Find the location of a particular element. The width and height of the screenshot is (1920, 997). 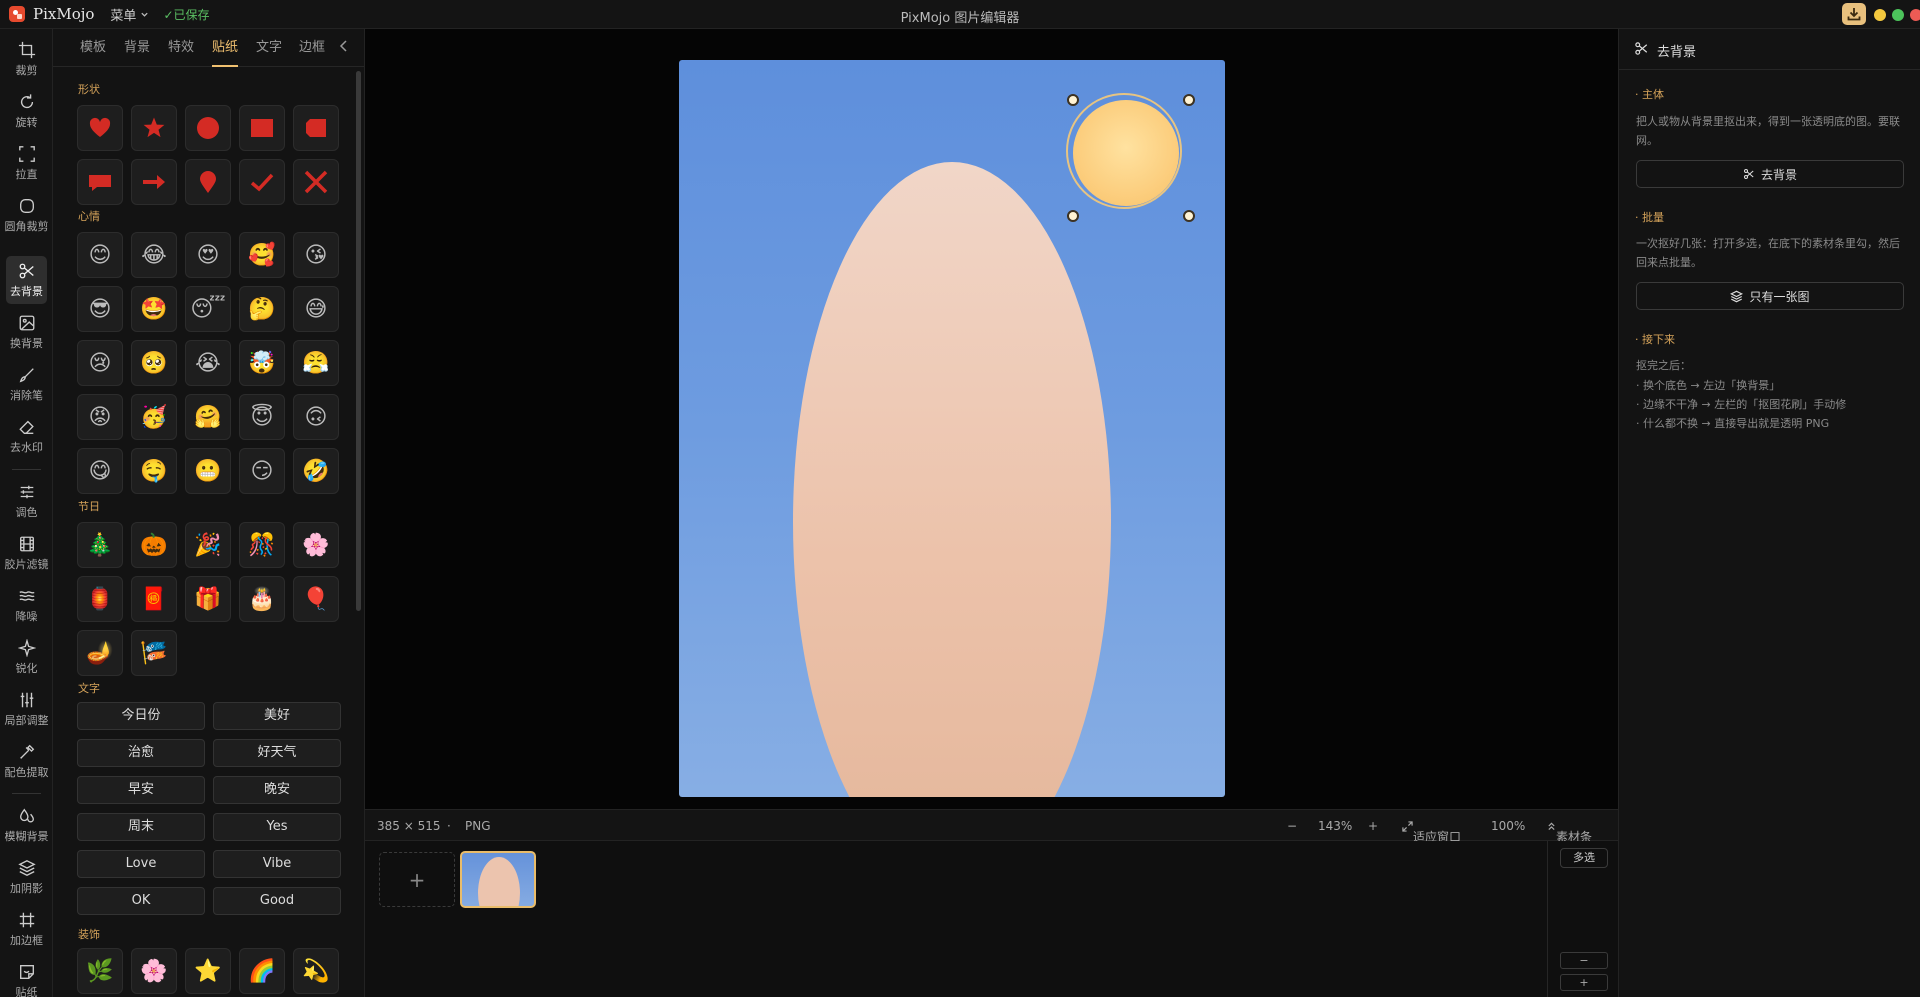

text-sticker: Yes is located at coordinates (277, 827).